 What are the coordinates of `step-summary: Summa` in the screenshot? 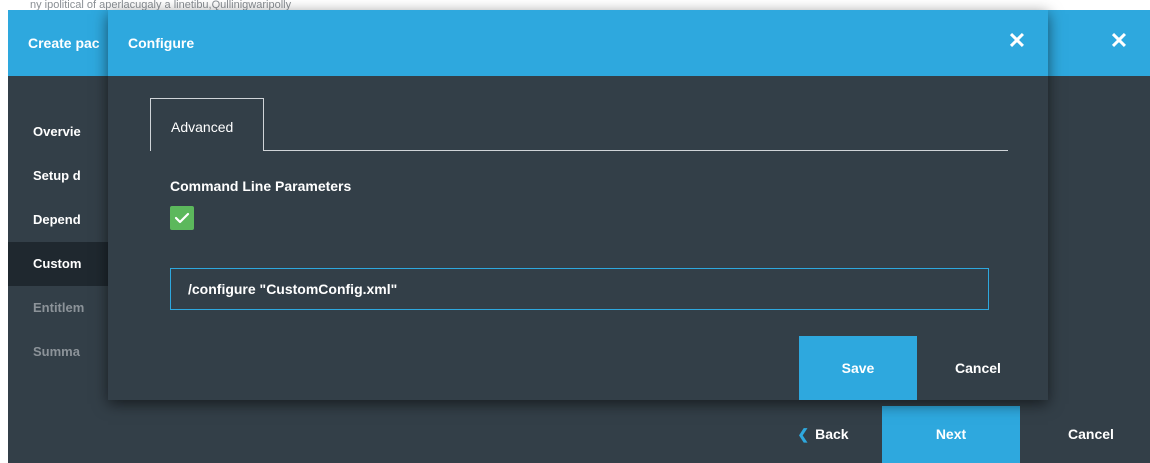 It's located at (56, 351).